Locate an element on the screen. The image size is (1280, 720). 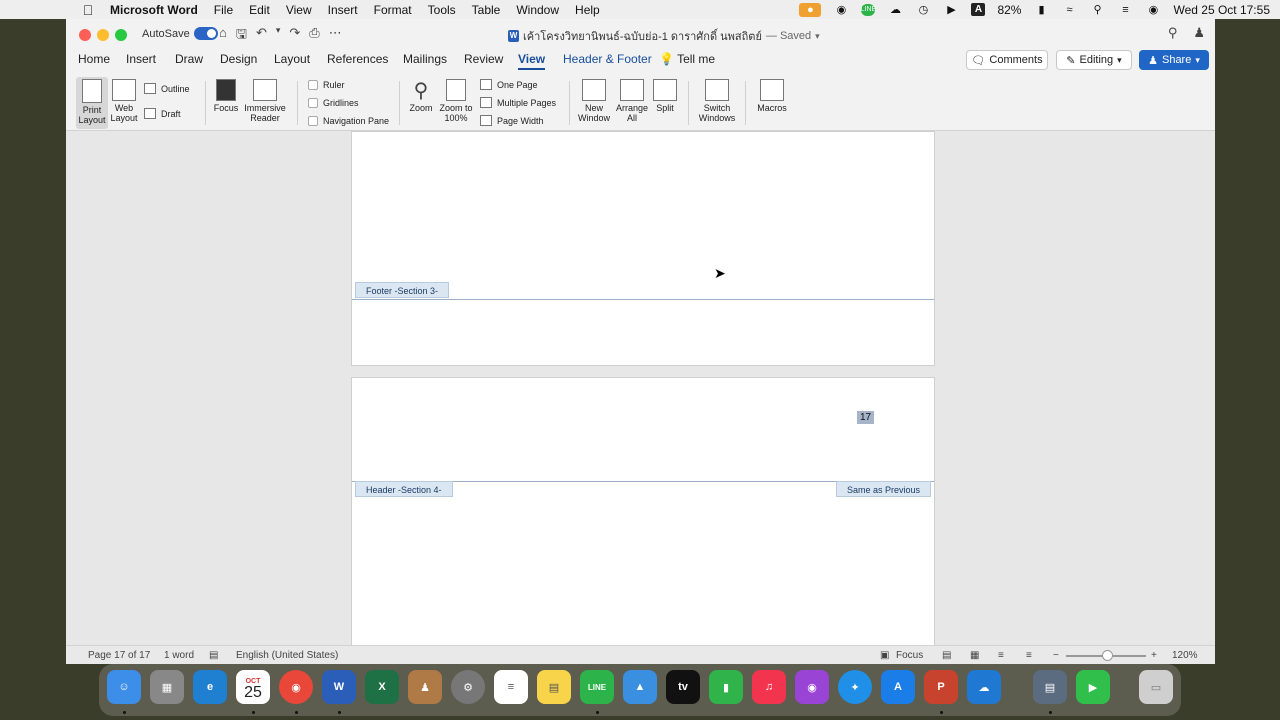
facetime-icon: ▶ is located at coordinates (1093, 687).